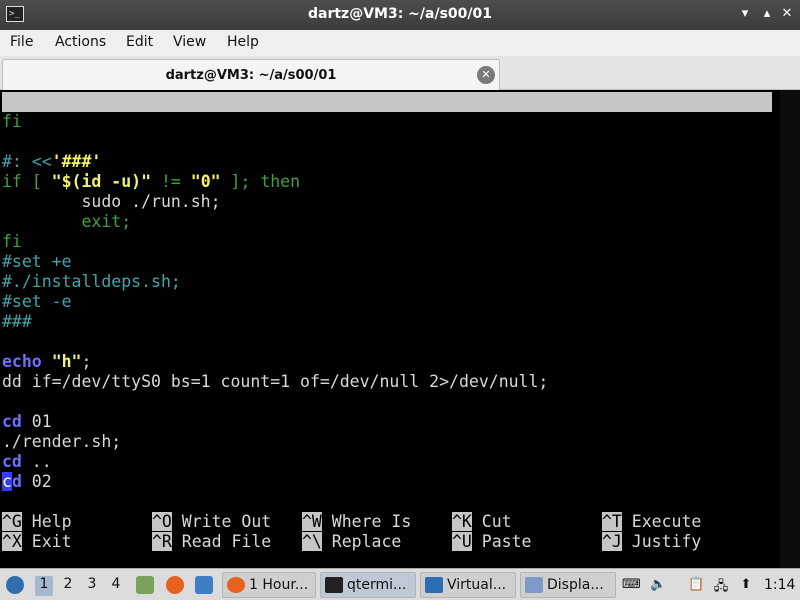  What do you see at coordinates (767, 14) in the screenshot?
I see `maximize-button: ▴` at bounding box center [767, 14].